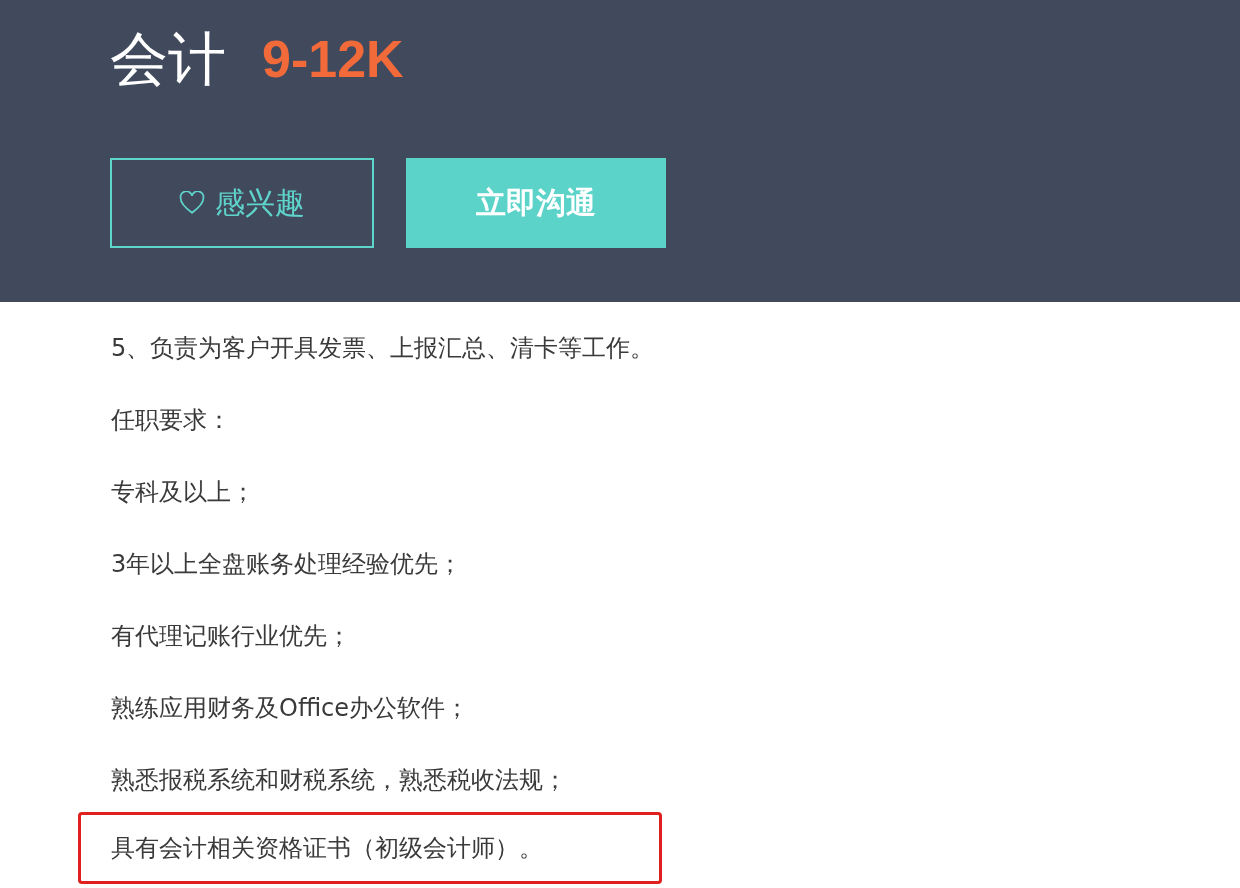 Image resolution: width=1240 pixels, height=888 pixels. What do you see at coordinates (192, 203) in the screenshot?
I see `heart-icon` at bounding box center [192, 203].